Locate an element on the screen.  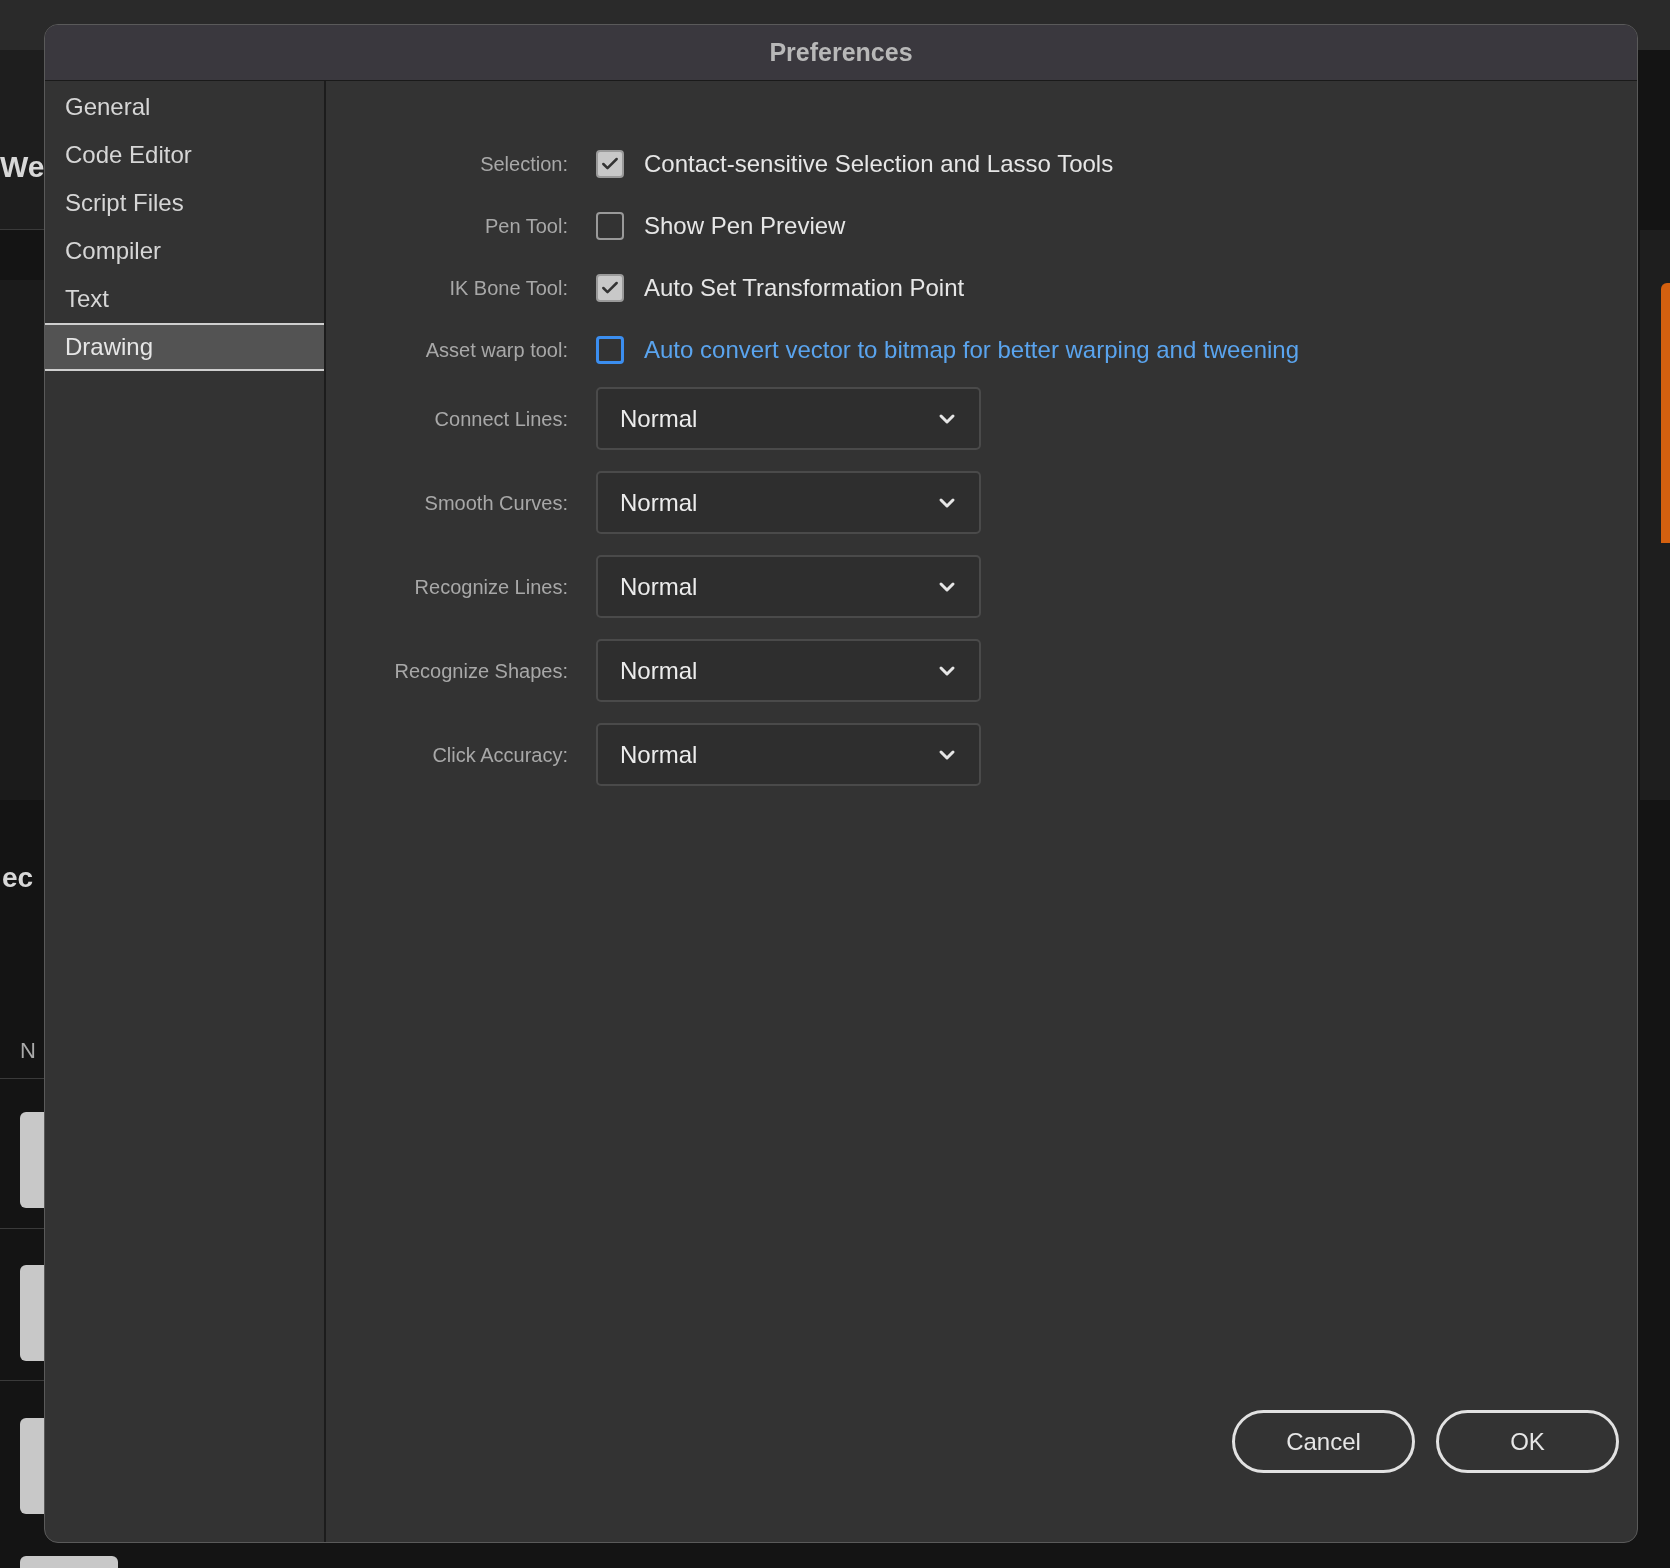
option-label: Pen Tool: is located at coordinates (525, 226).